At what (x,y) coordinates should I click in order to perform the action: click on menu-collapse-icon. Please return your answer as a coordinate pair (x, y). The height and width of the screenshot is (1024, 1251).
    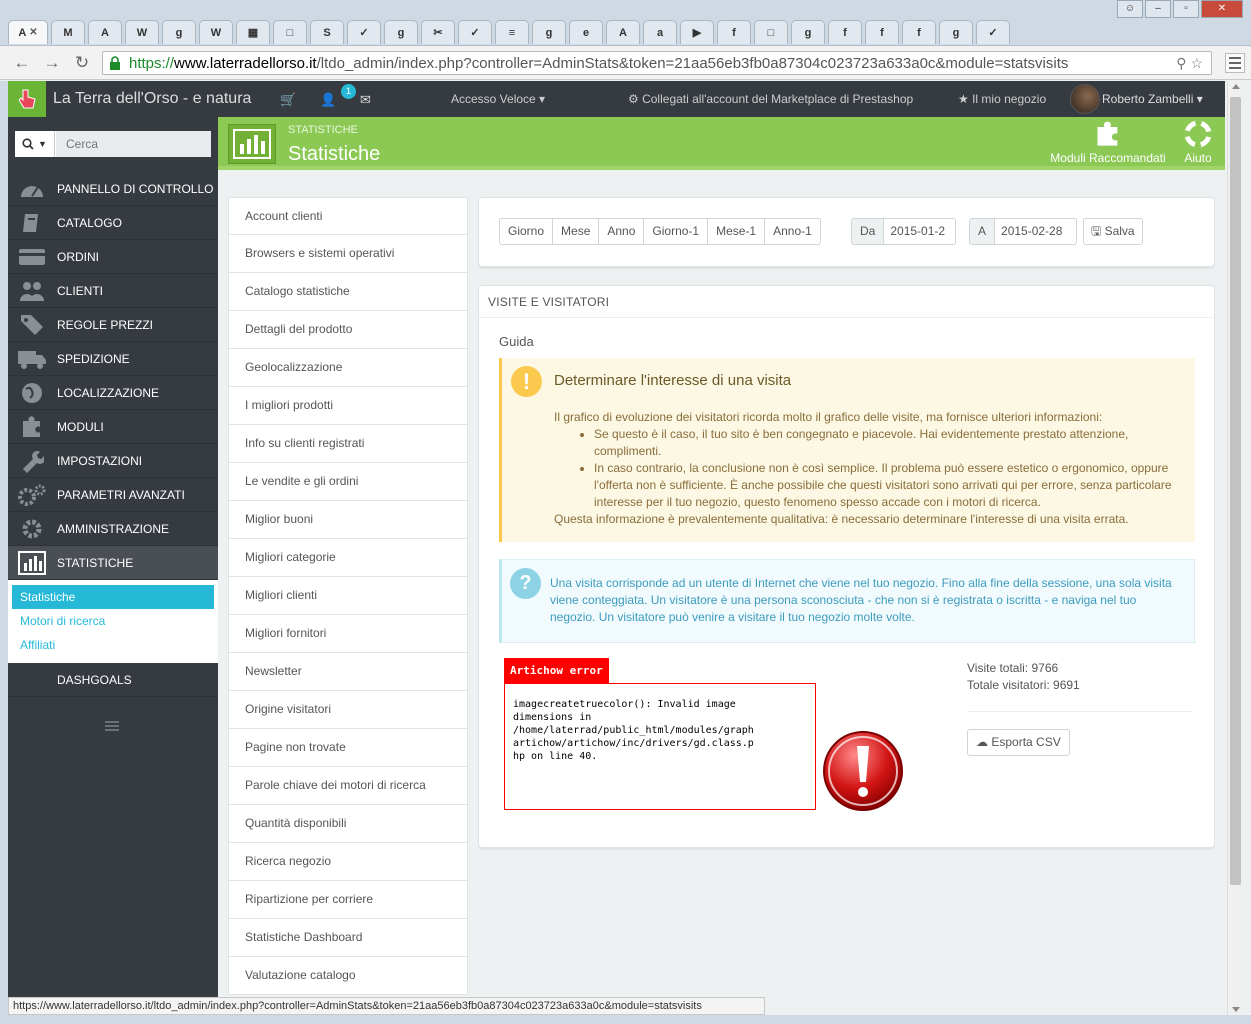
    Looking at the image, I should click on (112, 727).